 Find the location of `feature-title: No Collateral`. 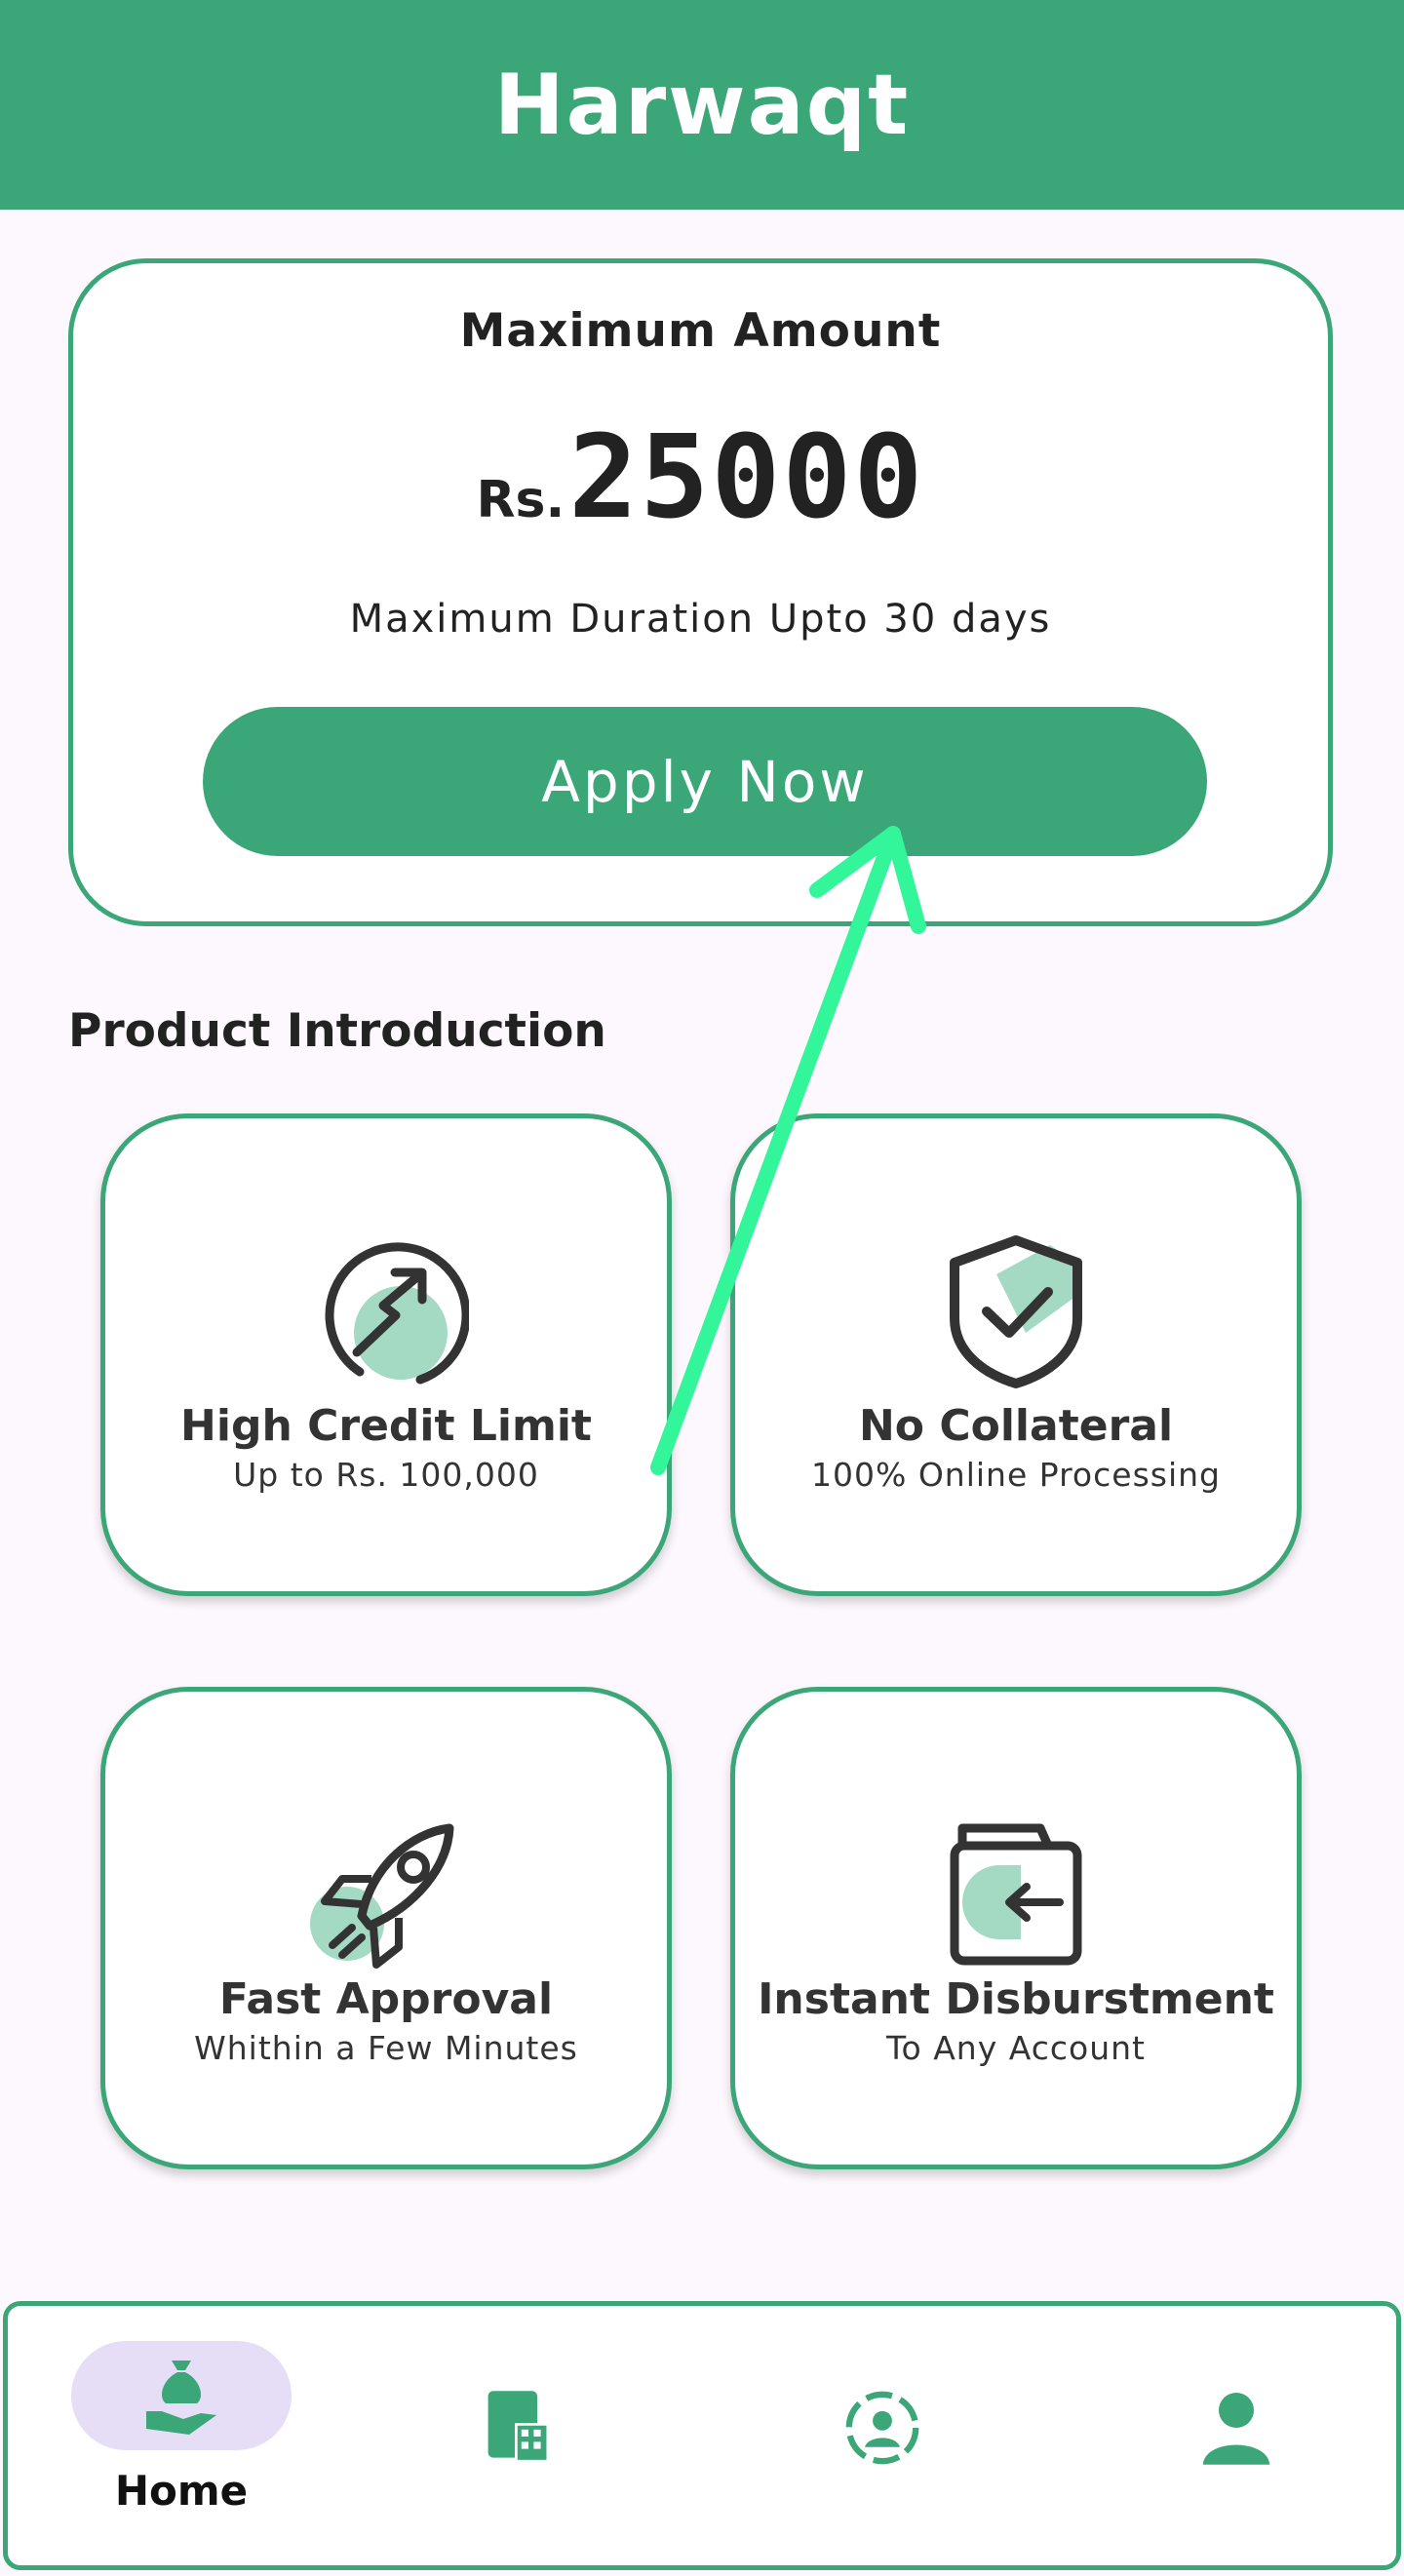

feature-title: No Collateral is located at coordinates (1016, 1426).